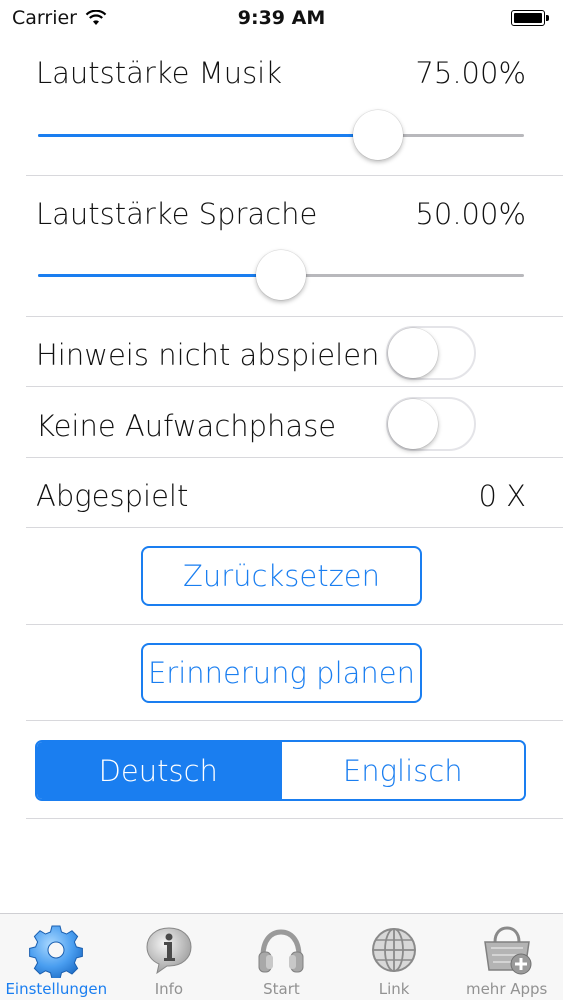  I want to click on tab-label: mehr Apps, so click(506, 989).